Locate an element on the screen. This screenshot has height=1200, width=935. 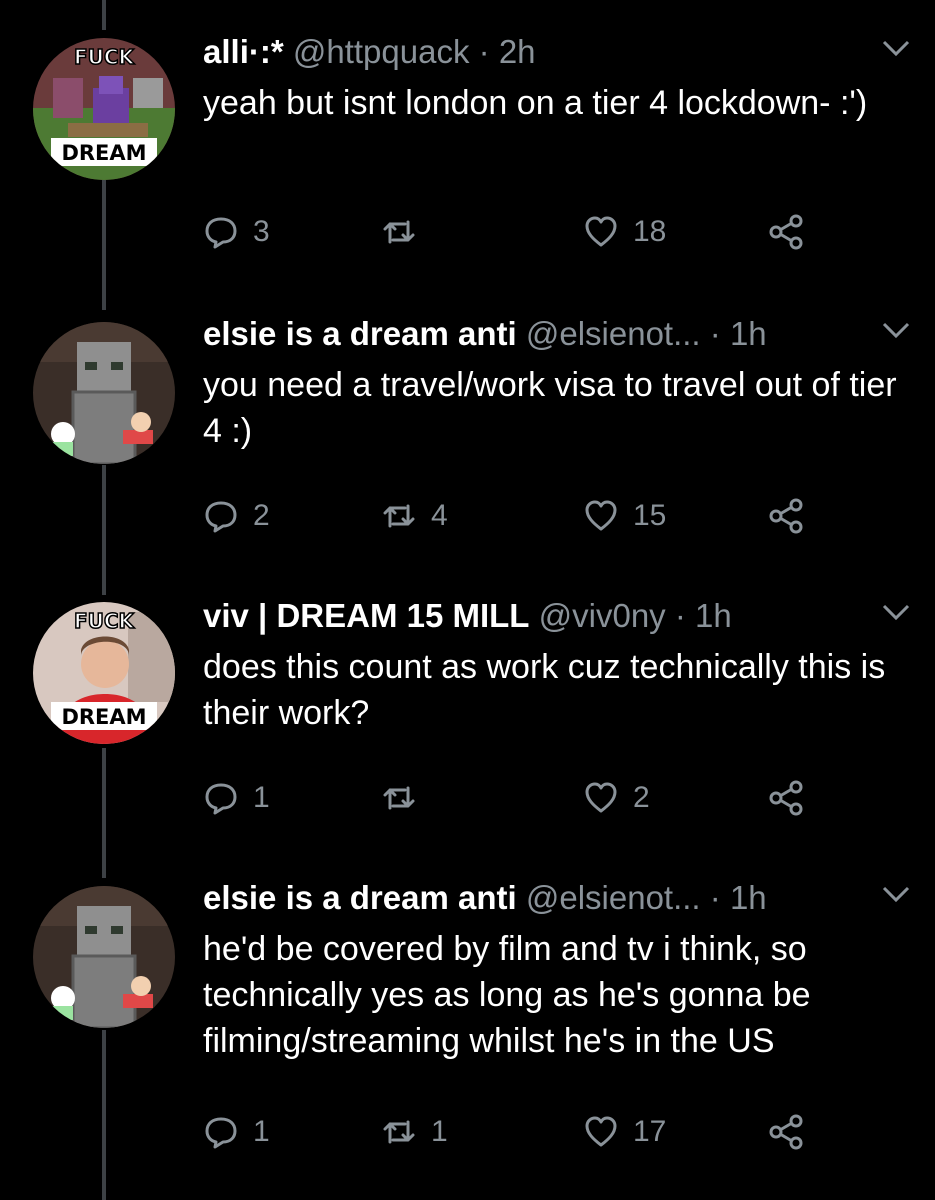
reply-button: 3 is located at coordinates (236, 232).